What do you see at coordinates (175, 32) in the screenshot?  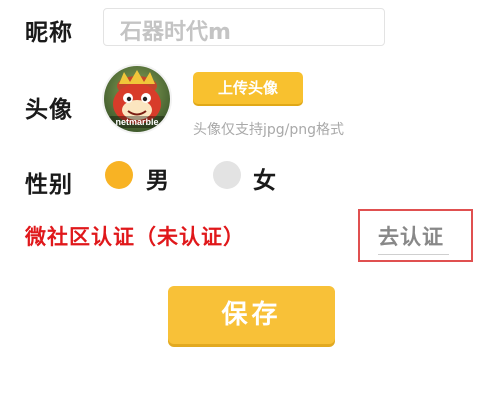 I see `nickname-value: 石器时代m` at bounding box center [175, 32].